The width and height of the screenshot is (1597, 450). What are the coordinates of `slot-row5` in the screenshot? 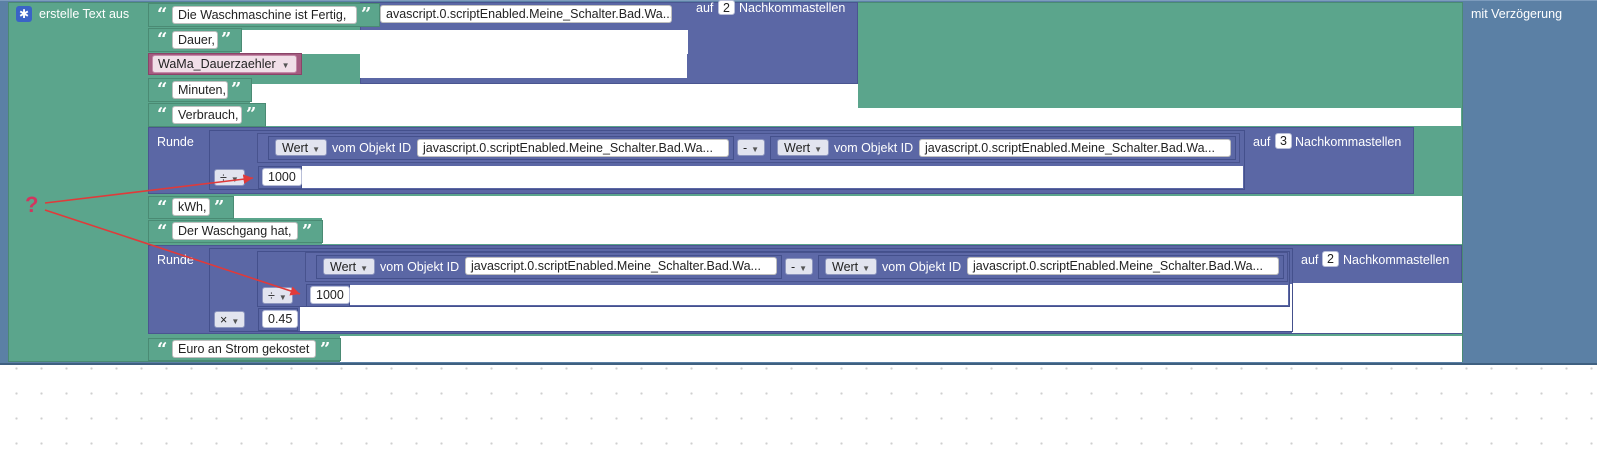 It's located at (863, 117).